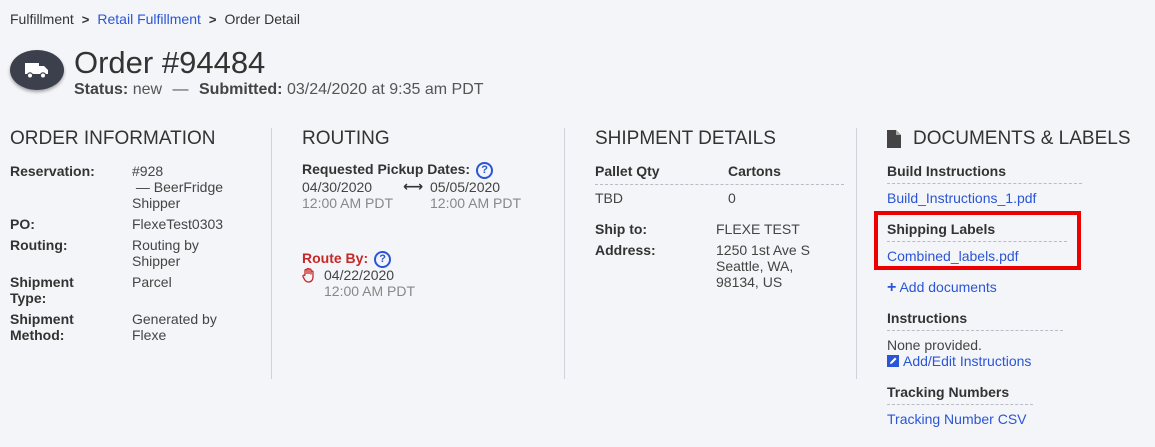 This screenshot has width=1155, height=447. I want to click on documents-section: DOCUMENTS & LABELS, so click(1009, 139).